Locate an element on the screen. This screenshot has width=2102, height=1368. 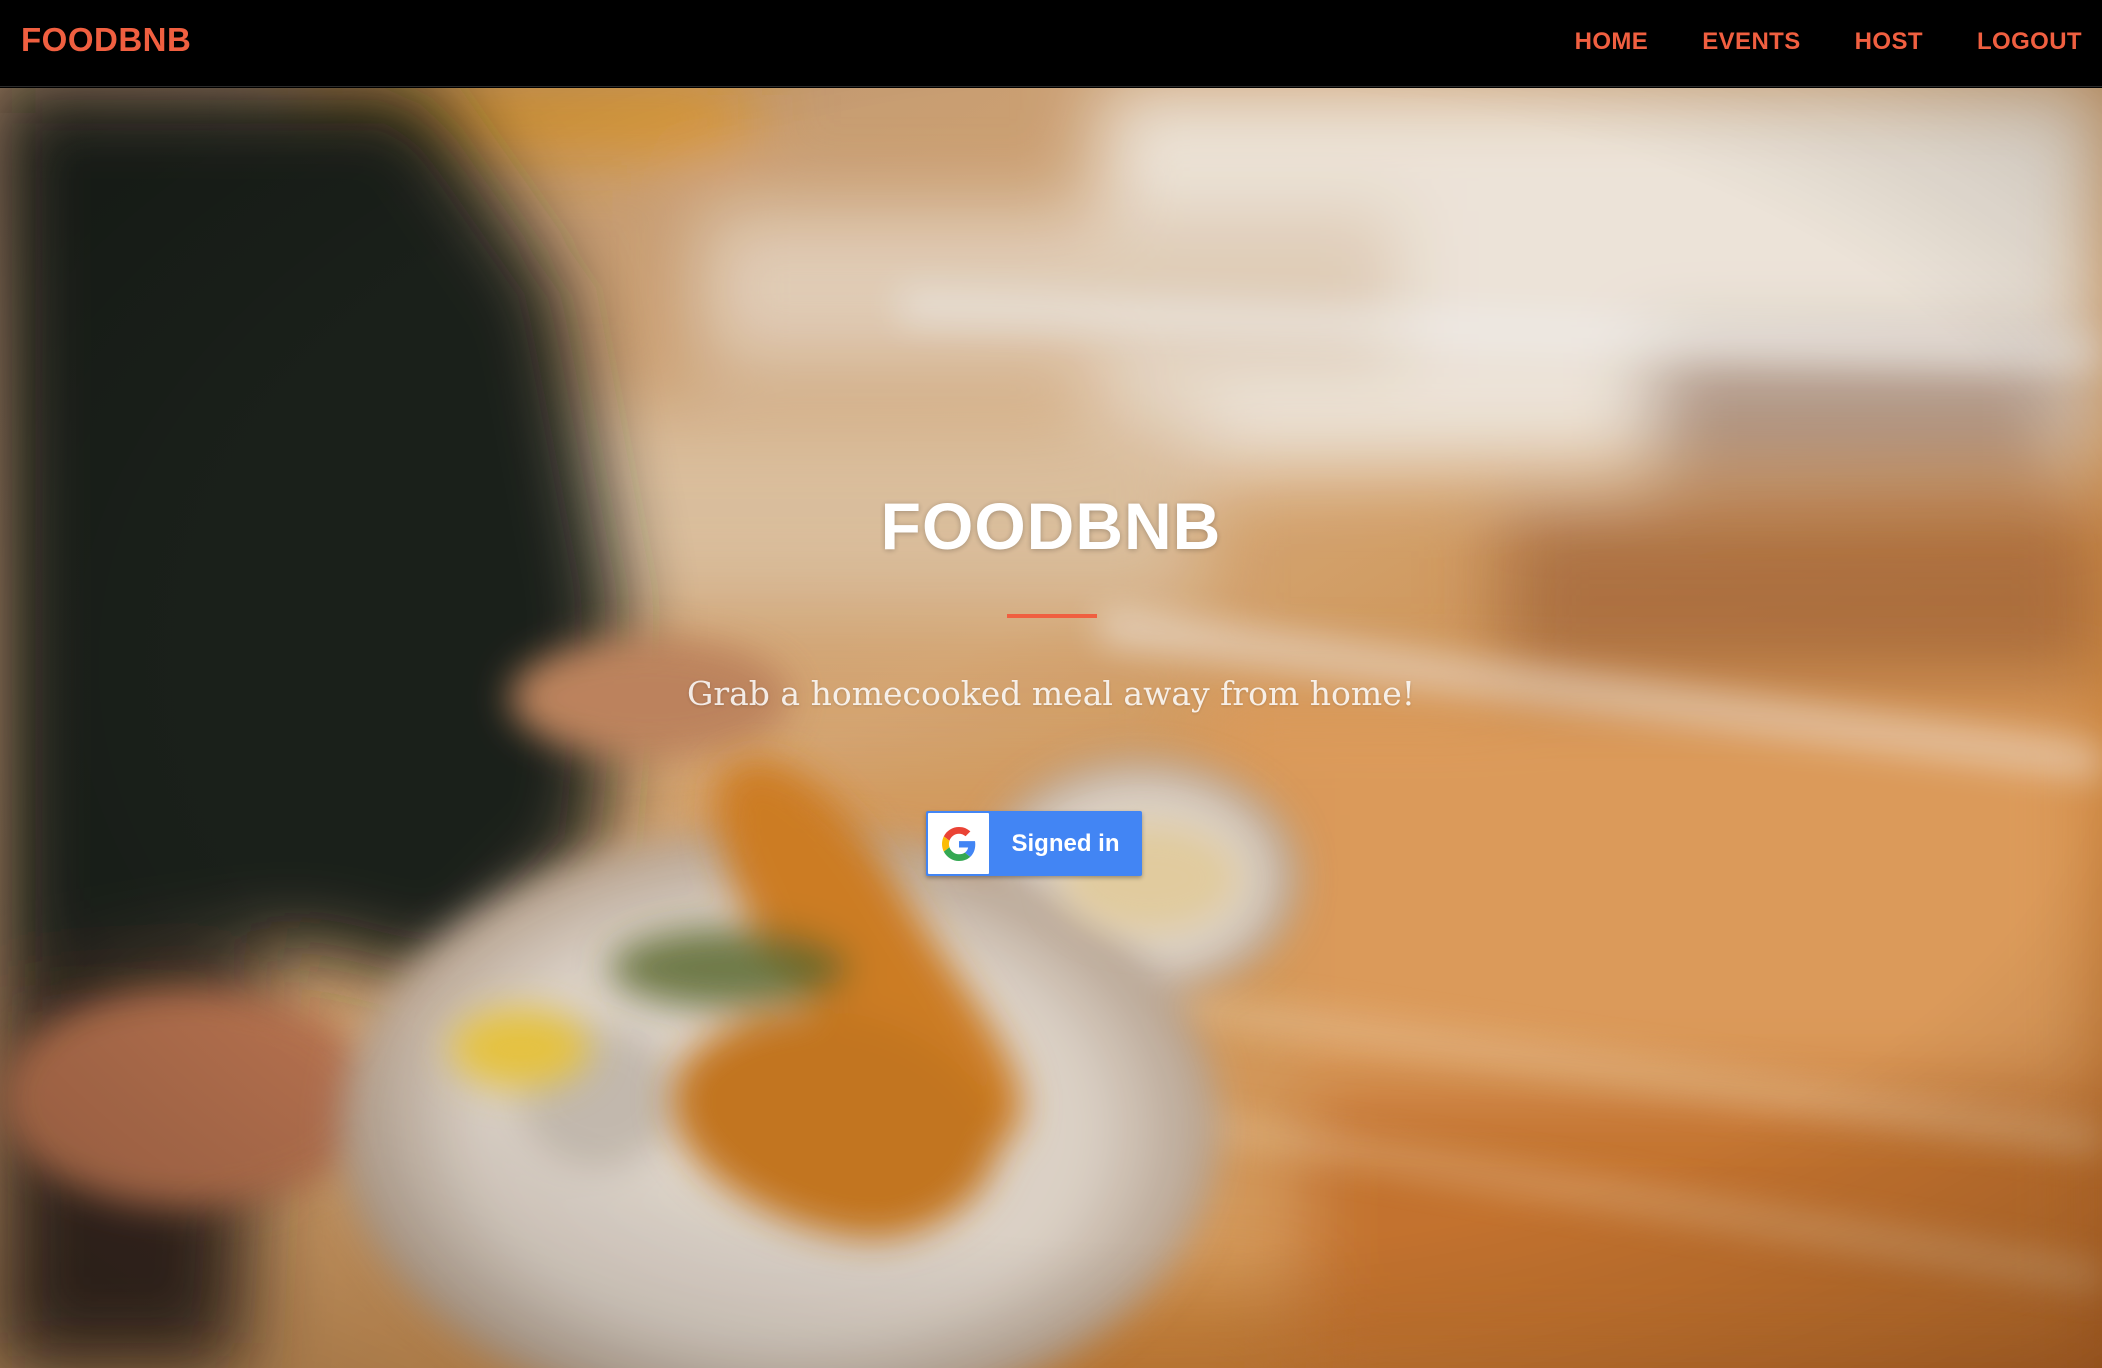
nav-events-link: EVENTS is located at coordinates (1751, 42).